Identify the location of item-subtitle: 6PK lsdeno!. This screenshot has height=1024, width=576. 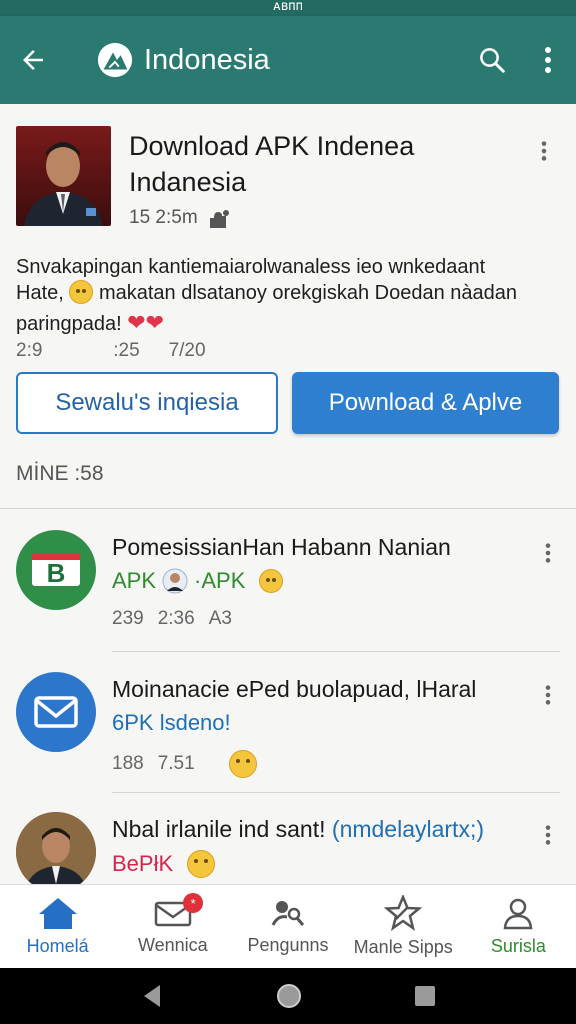
(171, 723).